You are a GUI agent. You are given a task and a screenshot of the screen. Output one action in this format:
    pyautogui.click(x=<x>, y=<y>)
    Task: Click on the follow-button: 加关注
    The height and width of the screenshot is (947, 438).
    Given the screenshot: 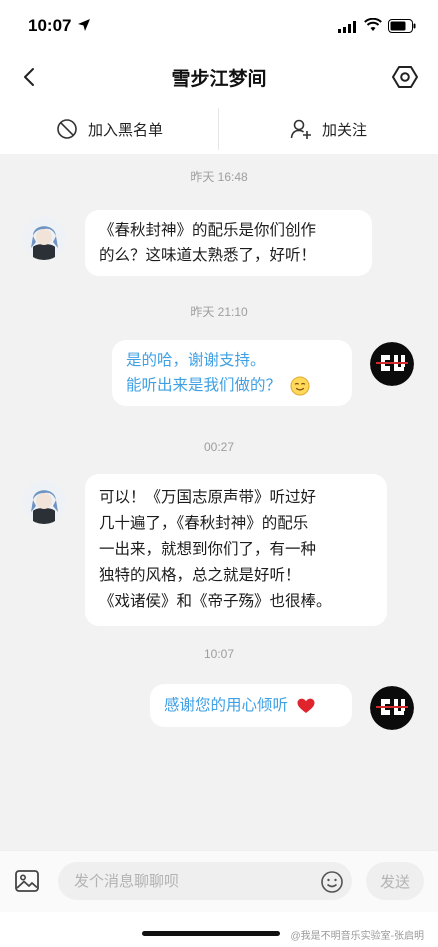 What is the action you would take?
    pyautogui.click(x=328, y=129)
    